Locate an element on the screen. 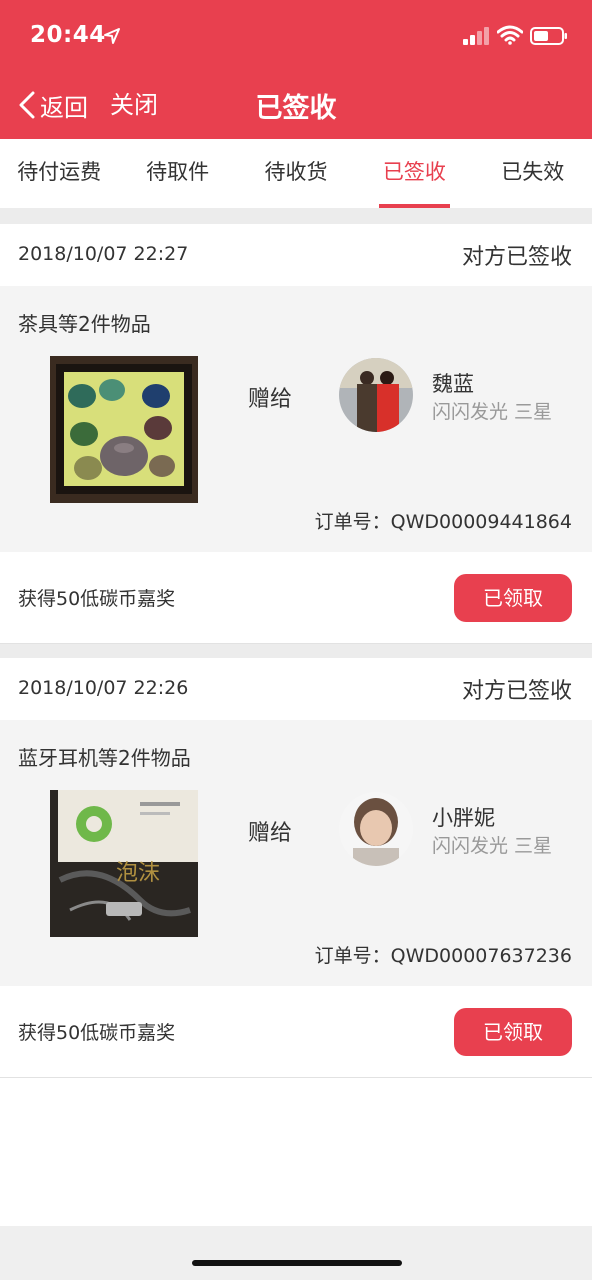 The height and width of the screenshot is (1280, 592). tab-pending-shipping-fee: 待付运费 is located at coordinates (59, 173).